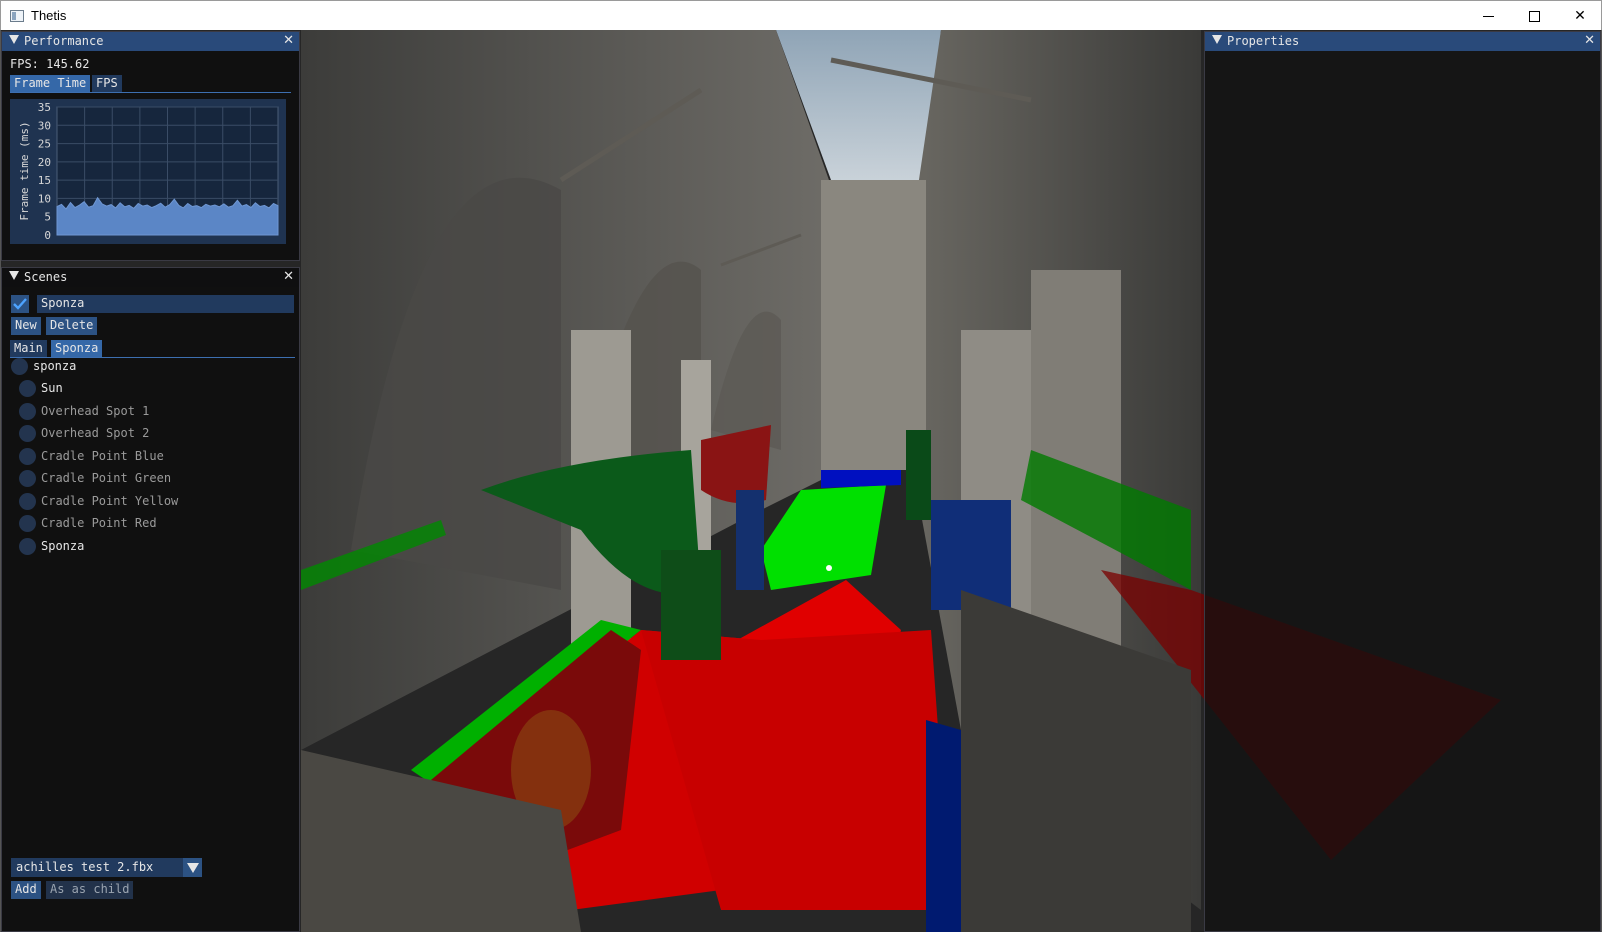 Image resolution: width=1602 pixels, height=932 pixels. Describe the element at coordinates (801, 15) in the screenshot. I see `window-titlebar: Thetis ✕` at that location.